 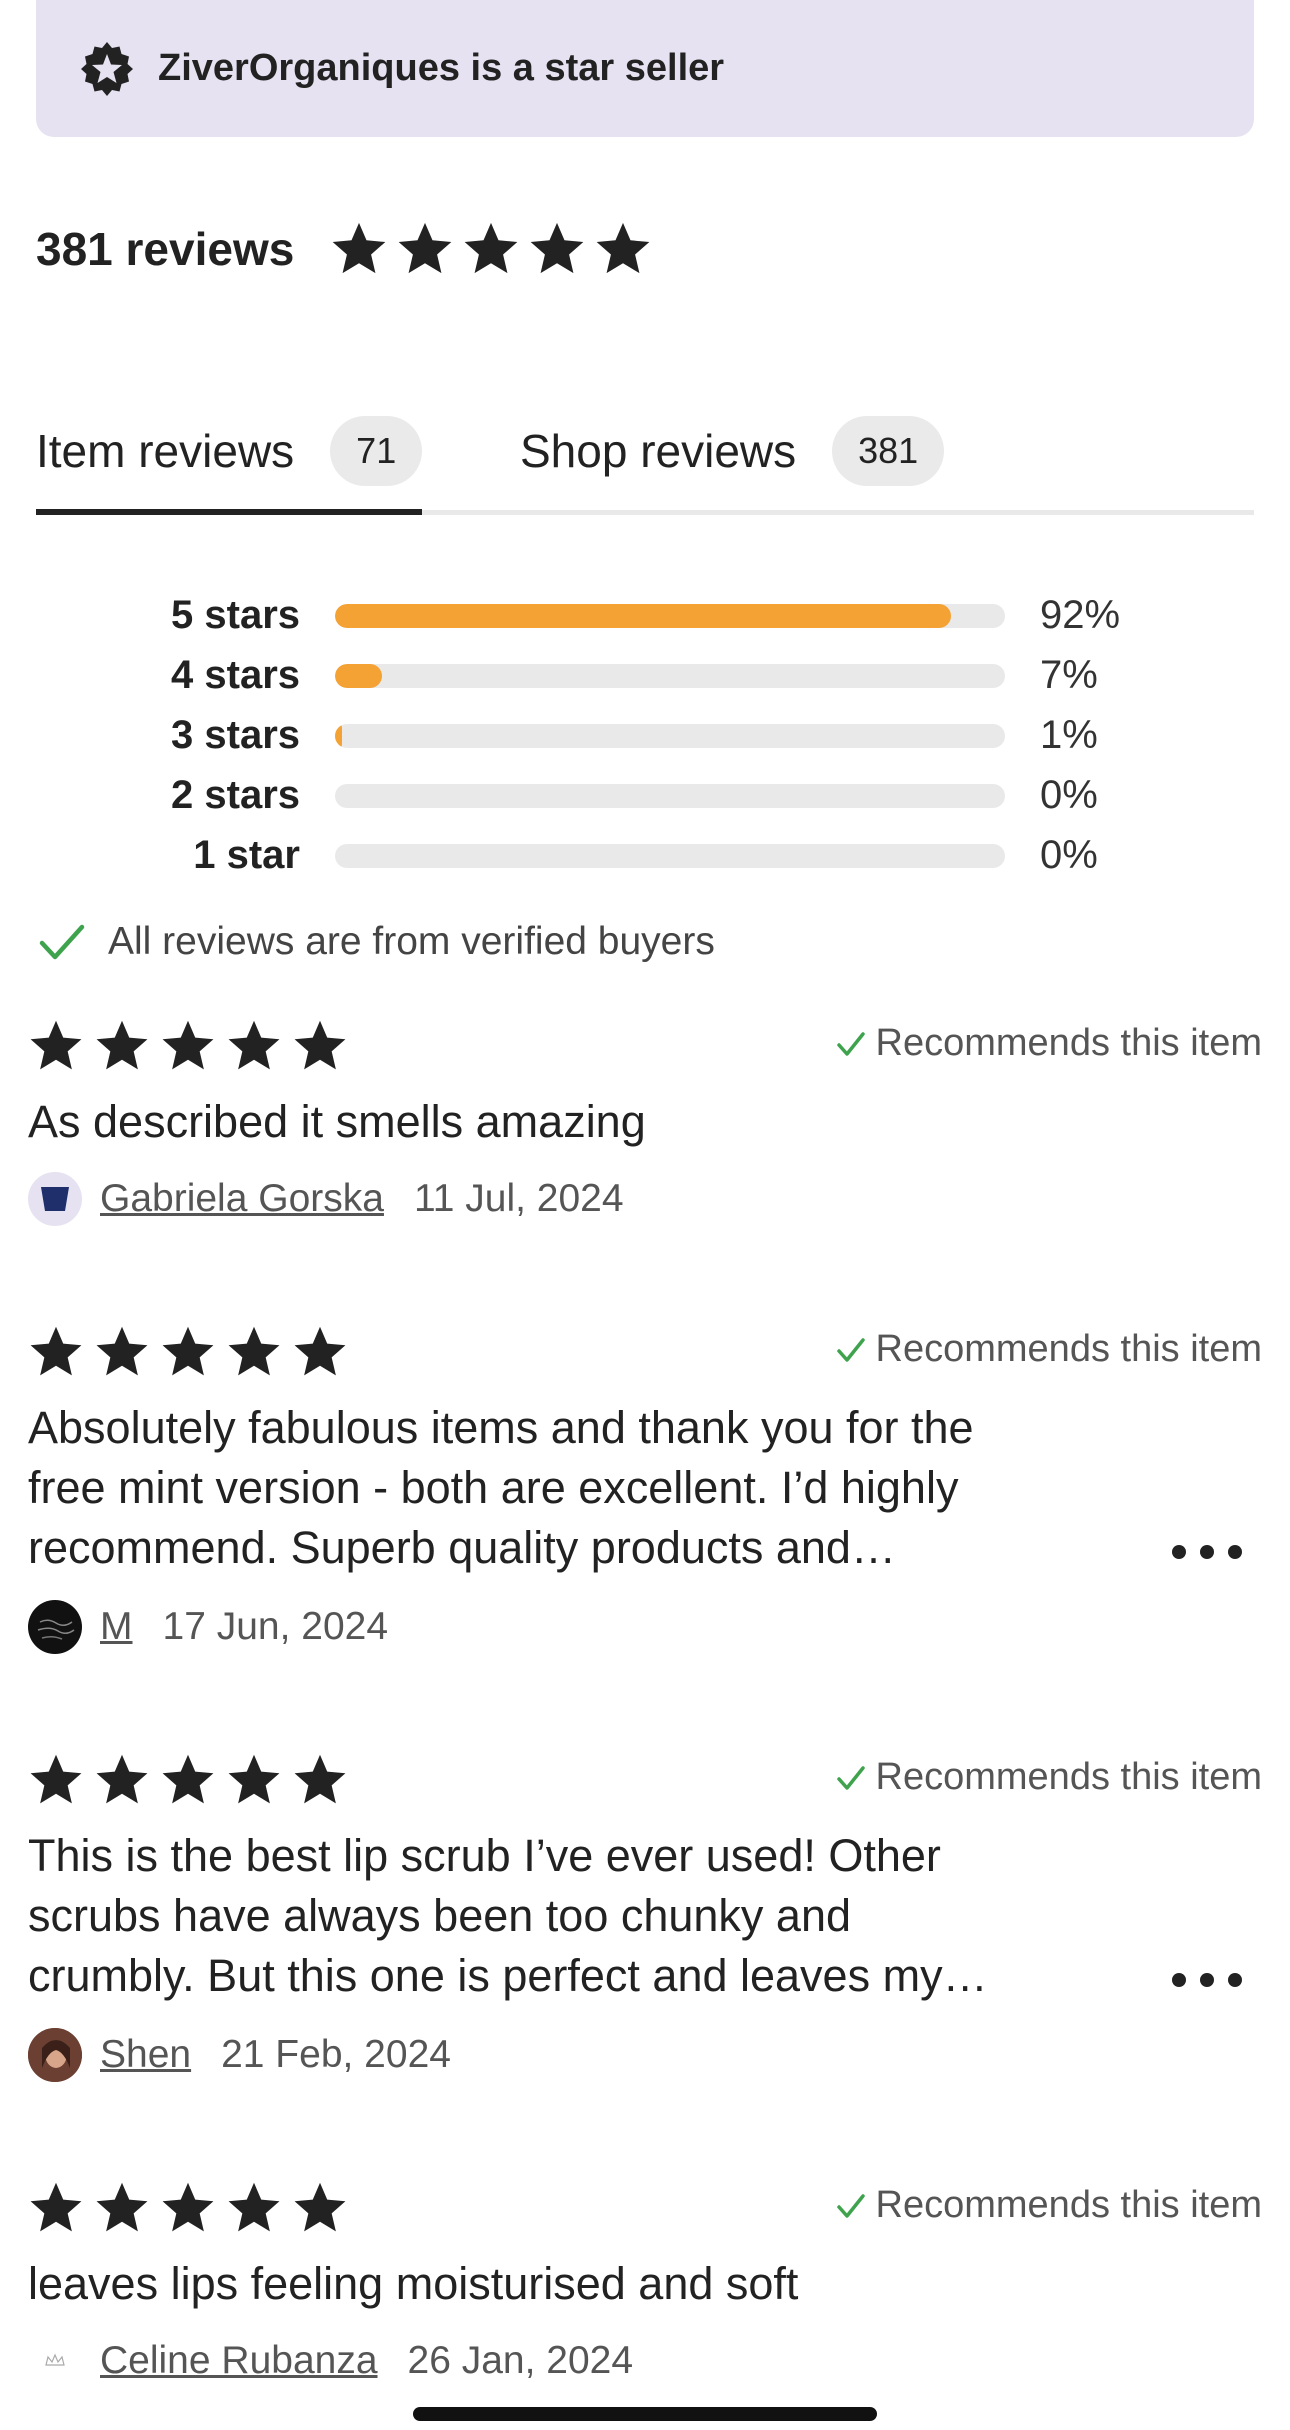 I want to click on review-text: leaves lips feeling moisturised and soft, so click(x=603, y=2284).